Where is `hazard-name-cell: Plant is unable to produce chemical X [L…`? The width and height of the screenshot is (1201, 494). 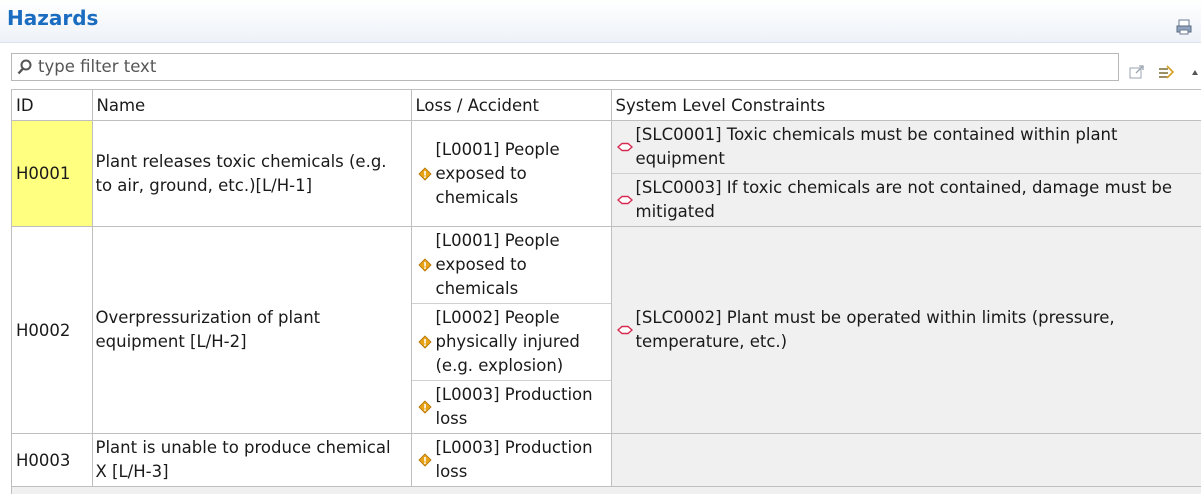
hazard-name-cell: Plant is unable to produce chemical X [L… is located at coordinates (251, 460).